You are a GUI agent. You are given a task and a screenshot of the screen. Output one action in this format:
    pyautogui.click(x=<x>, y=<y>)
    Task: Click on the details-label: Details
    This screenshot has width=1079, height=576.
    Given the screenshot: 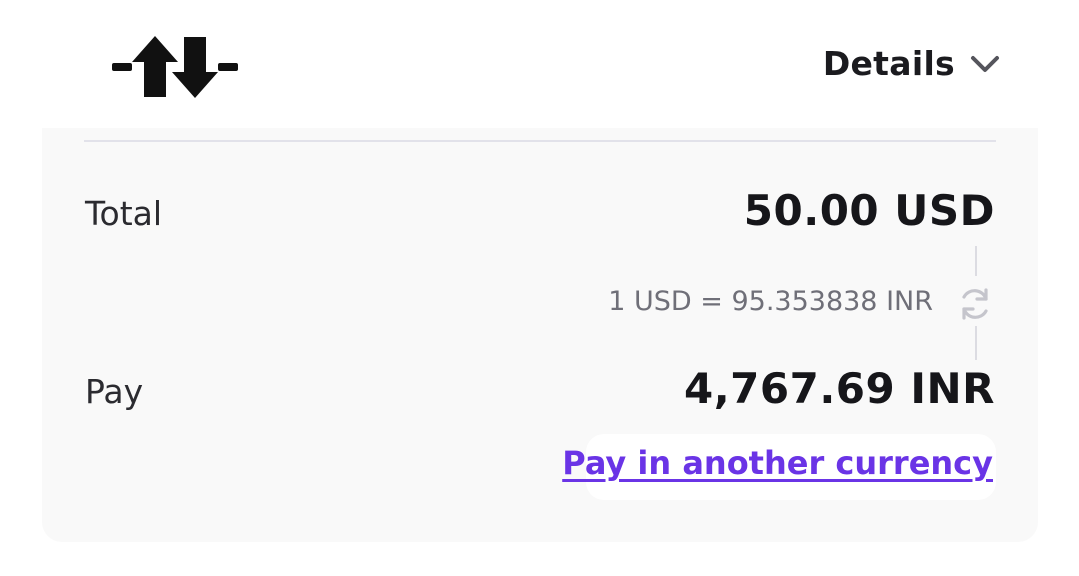 What is the action you would take?
    pyautogui.click(x=888, y=63)
    